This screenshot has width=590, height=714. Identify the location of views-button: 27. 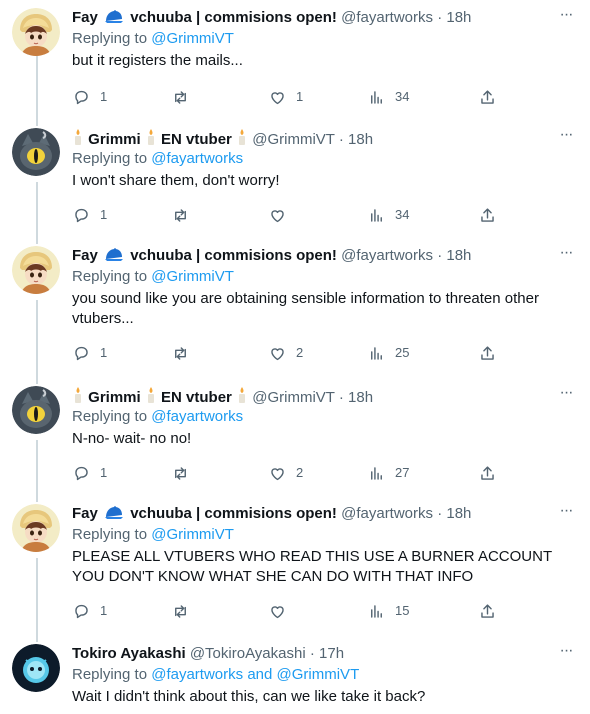
(388, 473).